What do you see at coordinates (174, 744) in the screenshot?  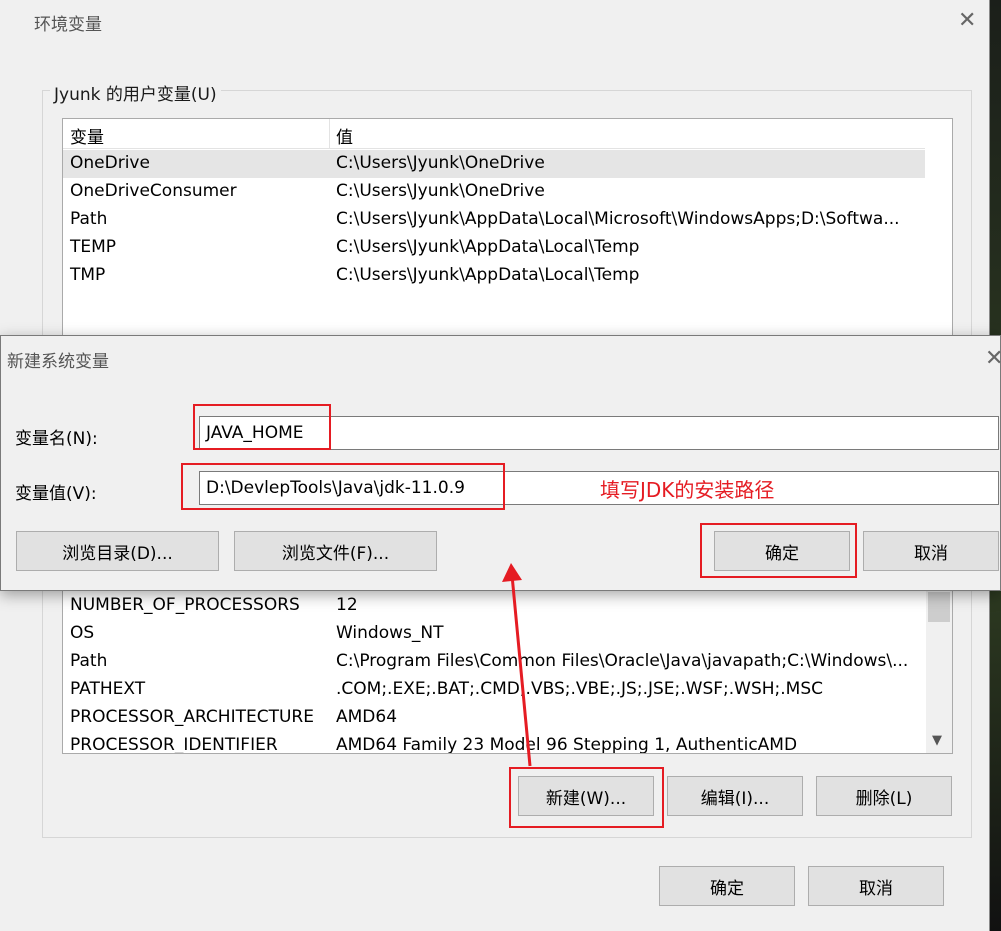 I see `variable-name: PROCESSOR_IDENTIFIER` at bounding box center [174, 744].